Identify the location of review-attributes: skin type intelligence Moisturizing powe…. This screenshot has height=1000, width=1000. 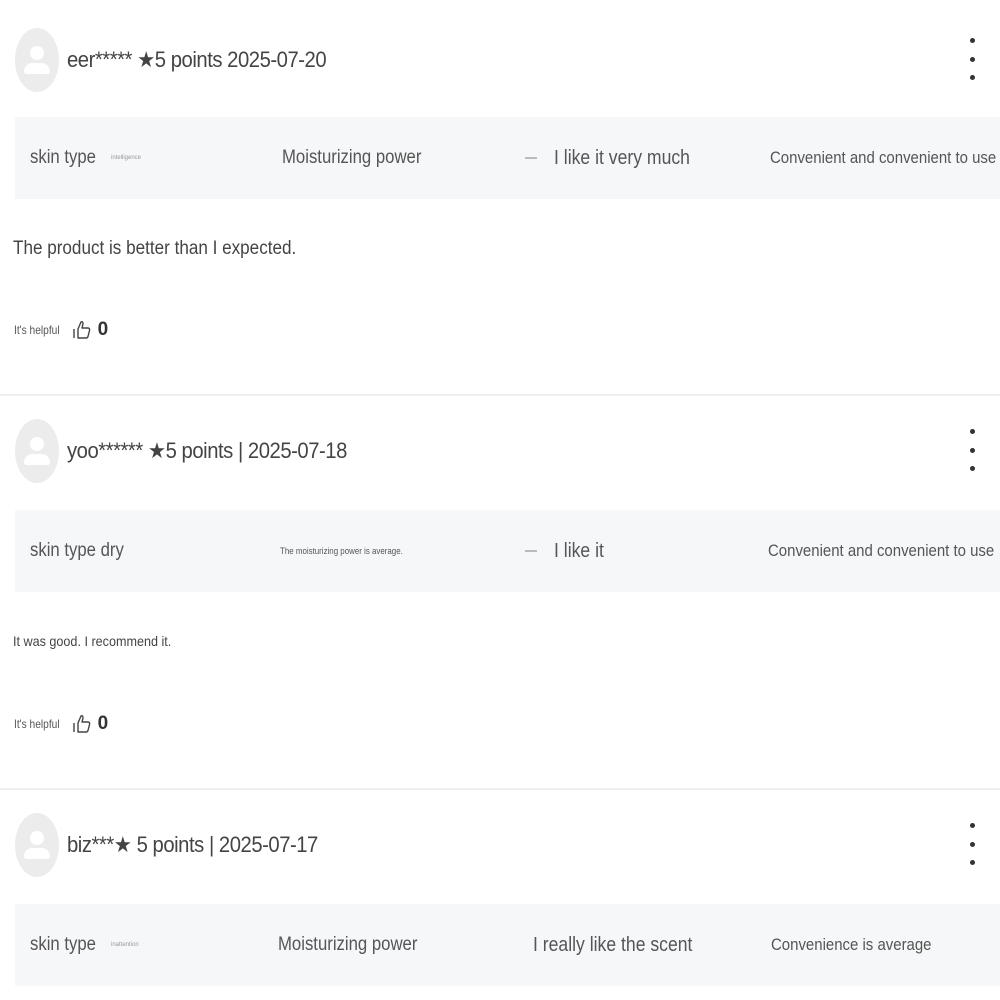
(507, 158).